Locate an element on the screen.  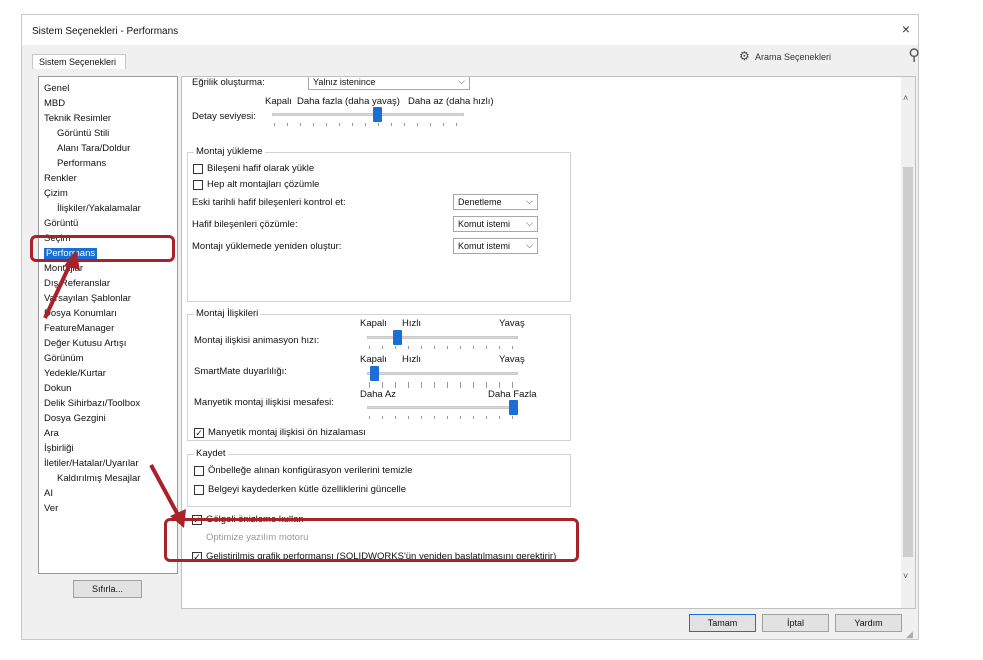
arrow-to-enhanced-graphics is located at coordinates (167, 496).